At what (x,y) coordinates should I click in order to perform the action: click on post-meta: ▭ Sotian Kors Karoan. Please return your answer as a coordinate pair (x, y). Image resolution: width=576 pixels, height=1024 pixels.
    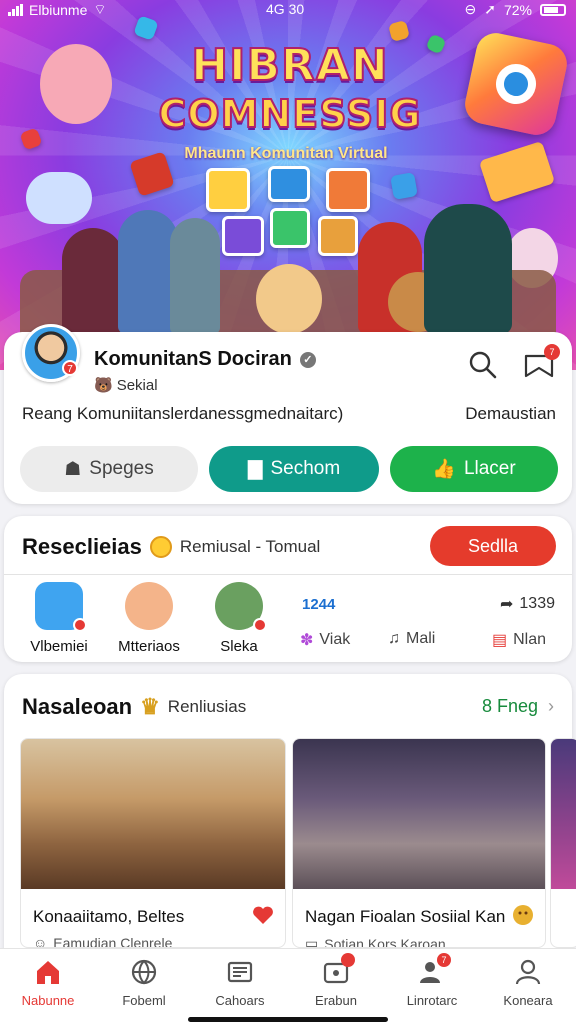
    Looking at the image, I should click on (375, 941).